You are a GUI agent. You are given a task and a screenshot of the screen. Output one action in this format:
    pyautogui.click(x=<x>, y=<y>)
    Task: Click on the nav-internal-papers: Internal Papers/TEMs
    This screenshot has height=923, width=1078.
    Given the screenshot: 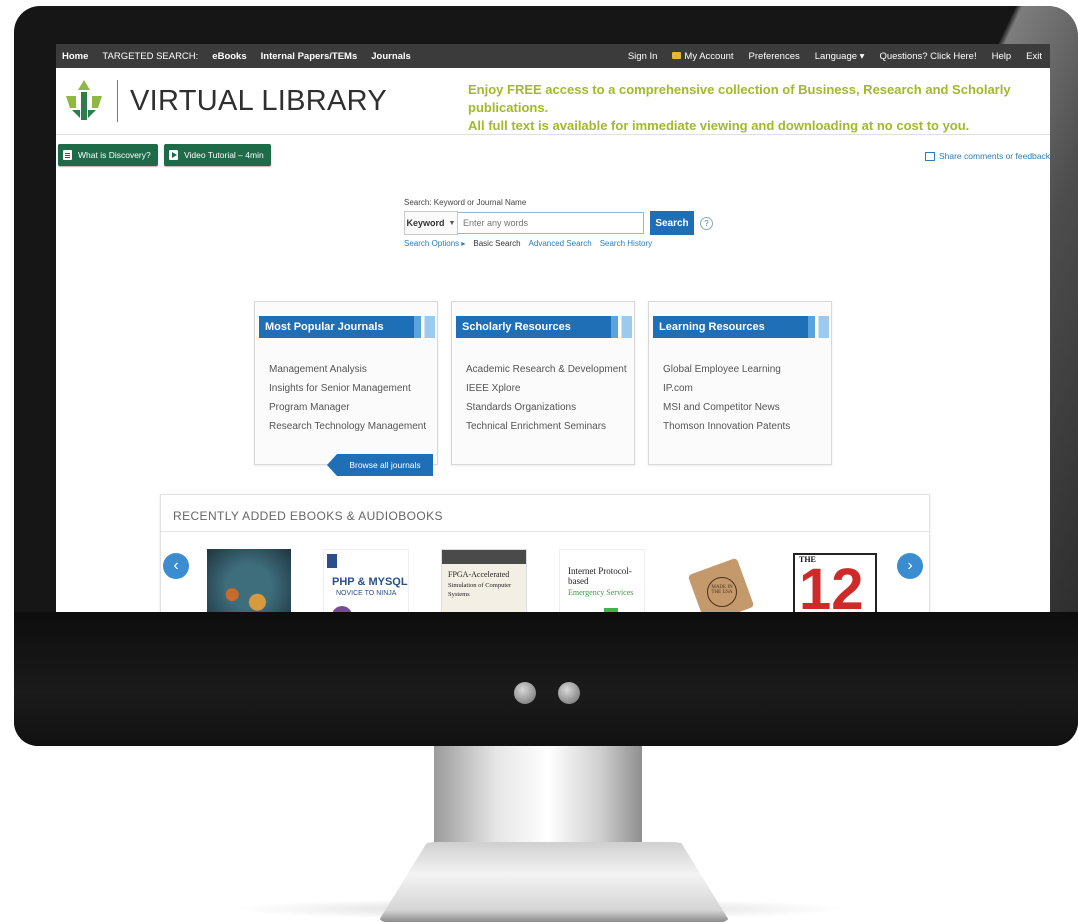 What is the action you would take?
    pyautogui.click(x=309, y=56)
    